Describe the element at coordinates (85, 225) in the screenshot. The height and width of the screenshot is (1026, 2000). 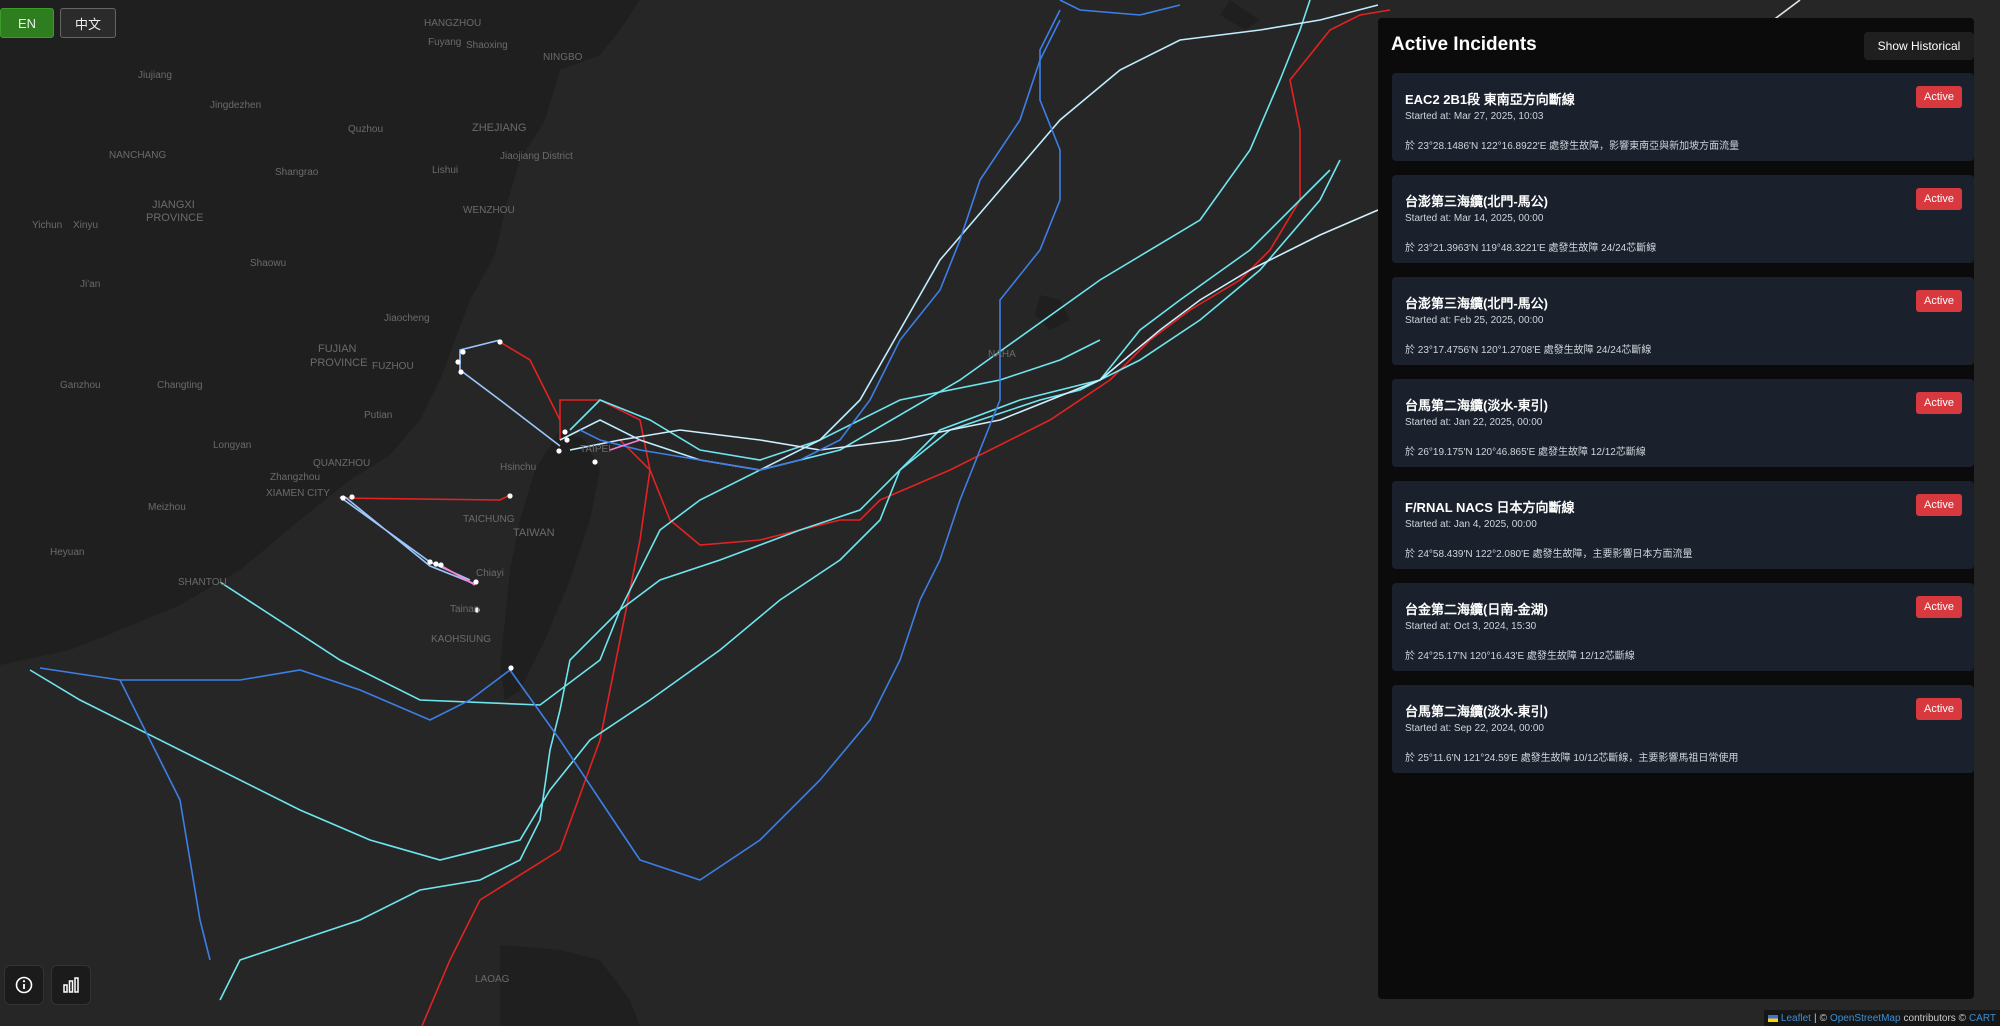
I see `svg-text: Xinyu` at that location.